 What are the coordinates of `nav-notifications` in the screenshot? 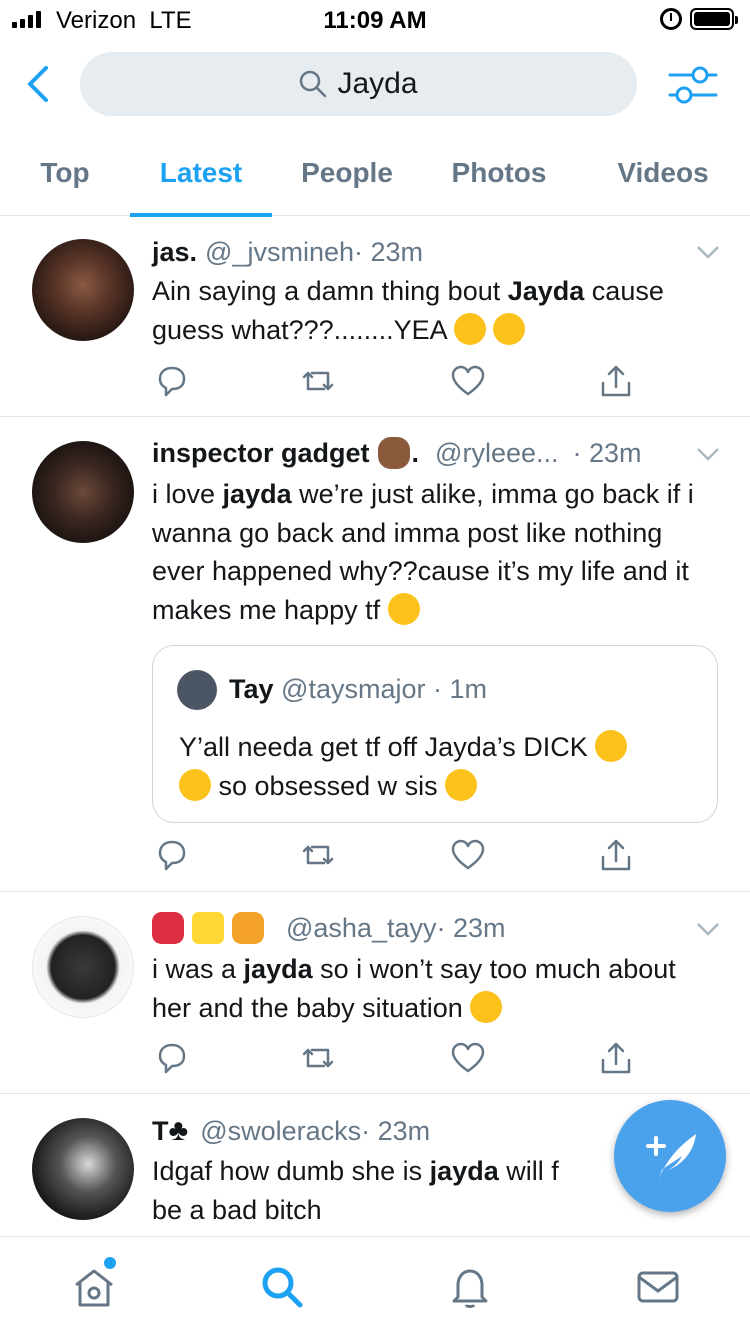 It's located at (470, 1287).